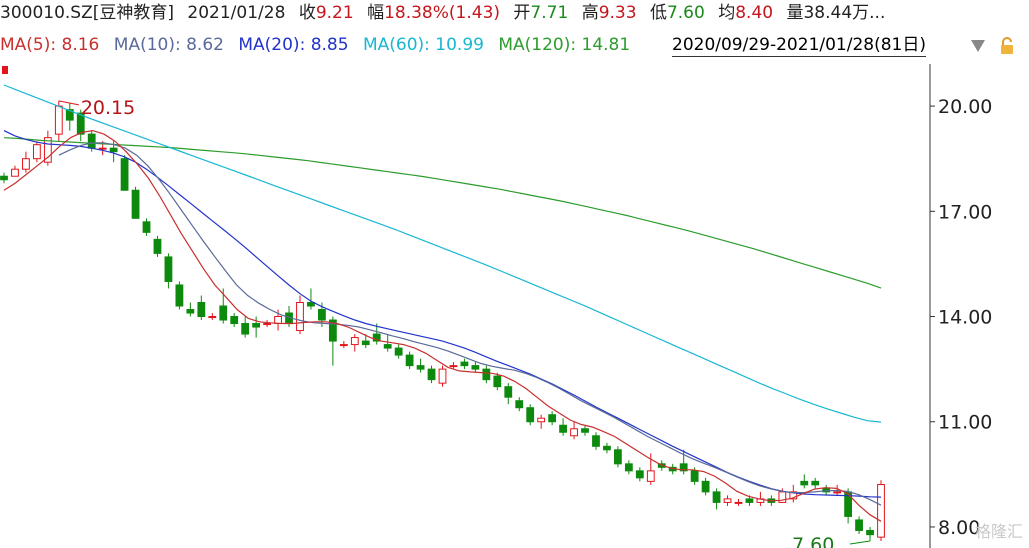  Describe the element at coordinates (965, 107) in the screenshot. I see `y-tick-label: 20.00` at that location.